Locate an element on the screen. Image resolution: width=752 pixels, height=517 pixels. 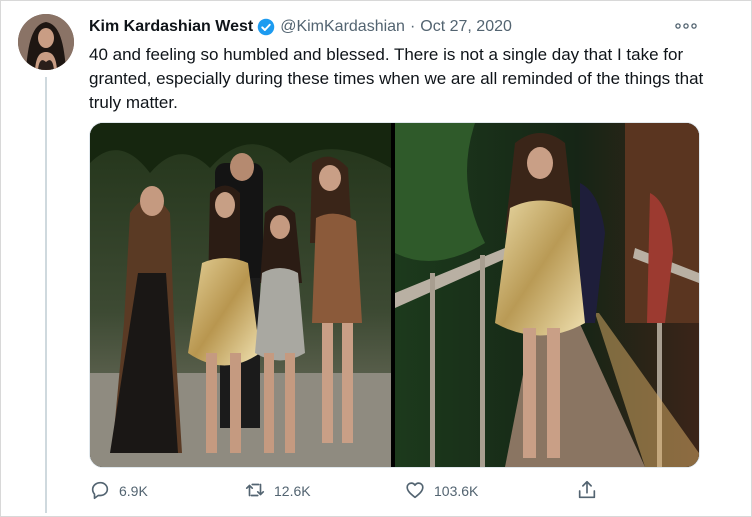
author-handle: @KimKardashian is located at coordinates (342, 27).